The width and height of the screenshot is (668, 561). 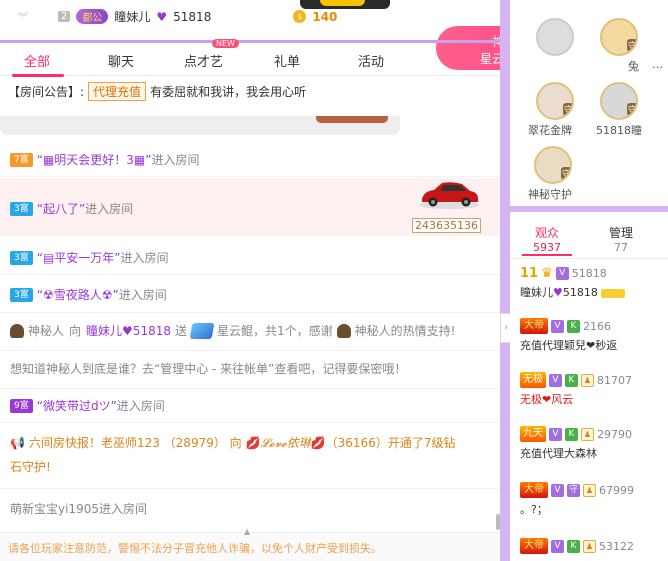 I want to click on gift-to-word: 向, so click(x=75, y=331).